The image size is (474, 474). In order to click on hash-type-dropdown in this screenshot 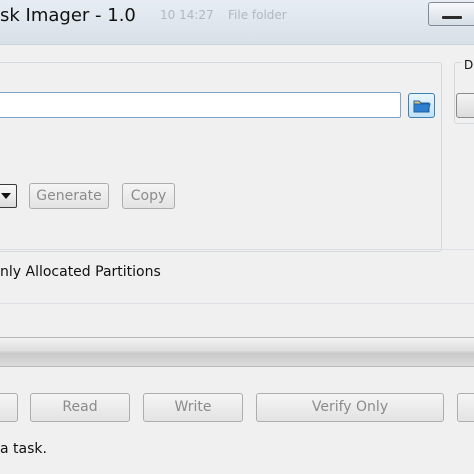, I will do `click(8, 196)`.